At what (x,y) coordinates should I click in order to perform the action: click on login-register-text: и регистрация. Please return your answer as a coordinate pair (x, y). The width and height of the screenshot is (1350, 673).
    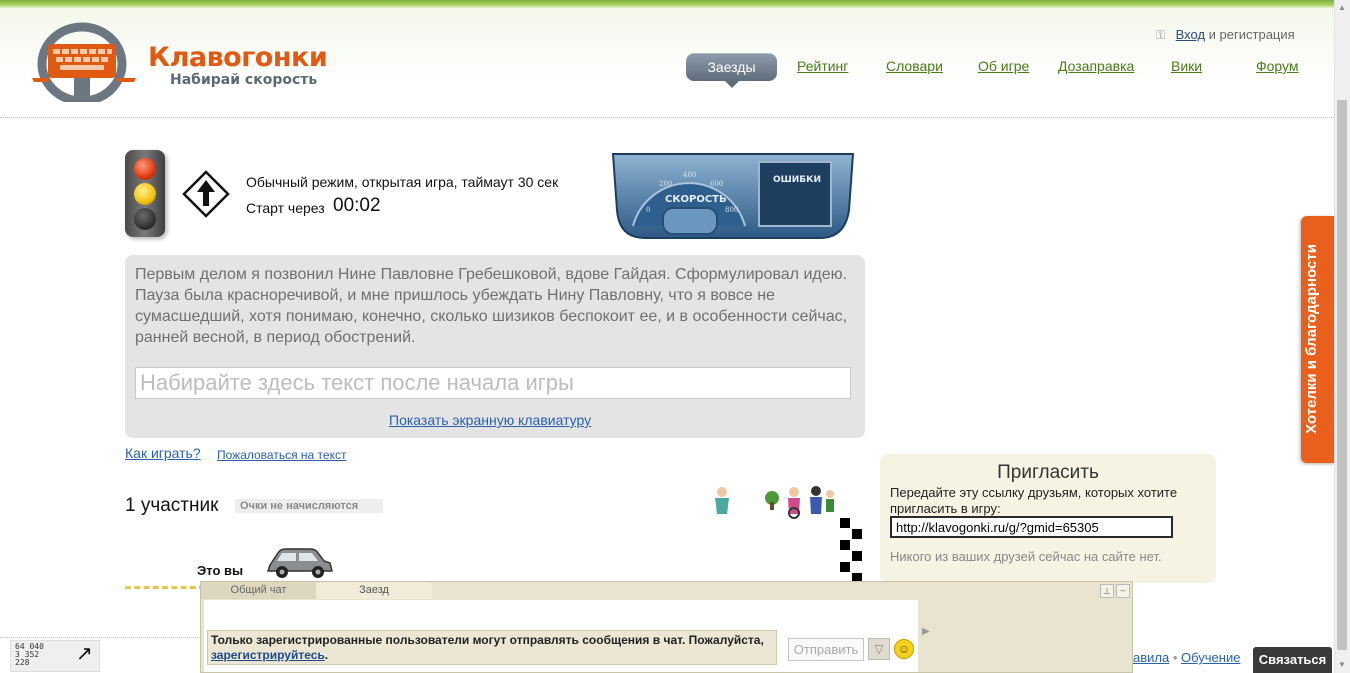
    Looking at the image, I should click on (1251, 34).